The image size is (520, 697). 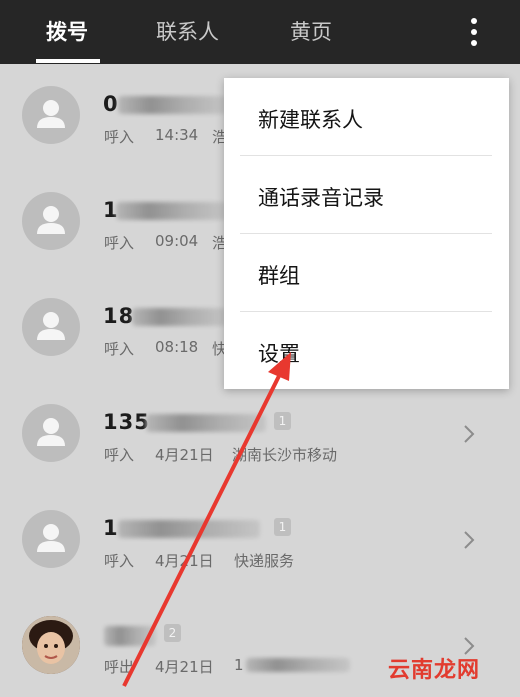 What do you see at coordinates (321, 198) in the screenshot?
I see `menu-item-label: 通话录音记录` at bounding box center [321, 198].